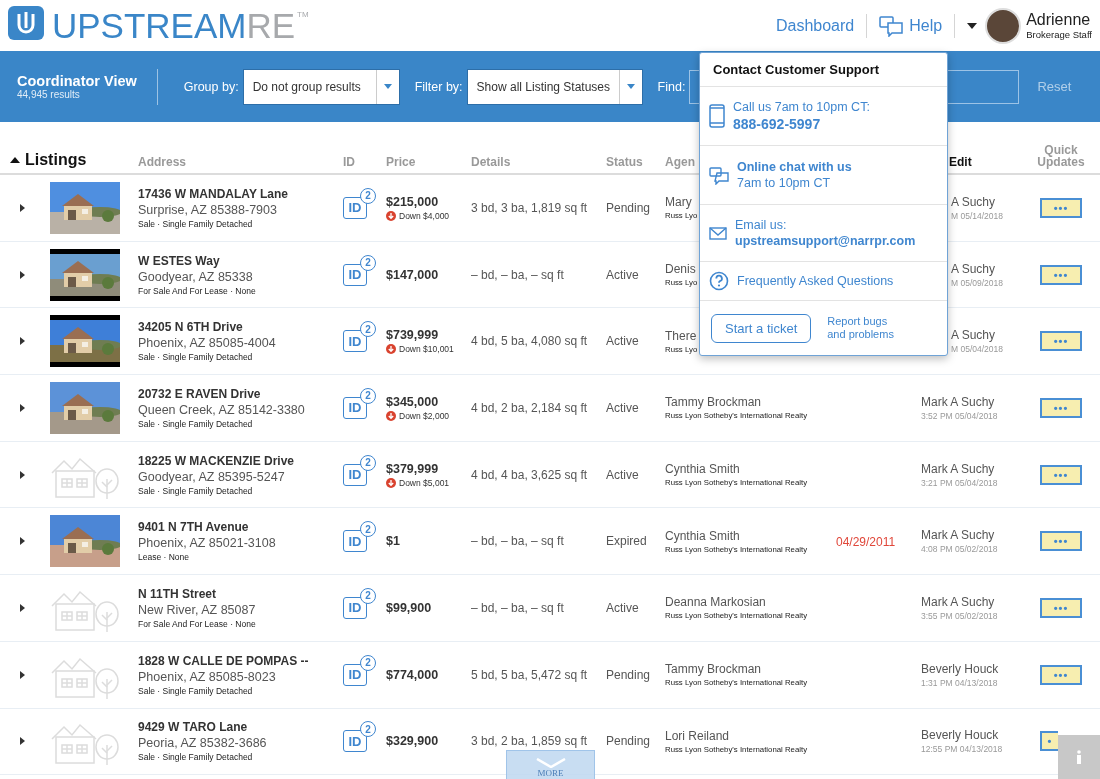 This screenshot has height=779, width=1100. What do you see at coordinates (960, 162) in the screenshot?
I see `column-header: Edit` at bounding box center [960, 162].